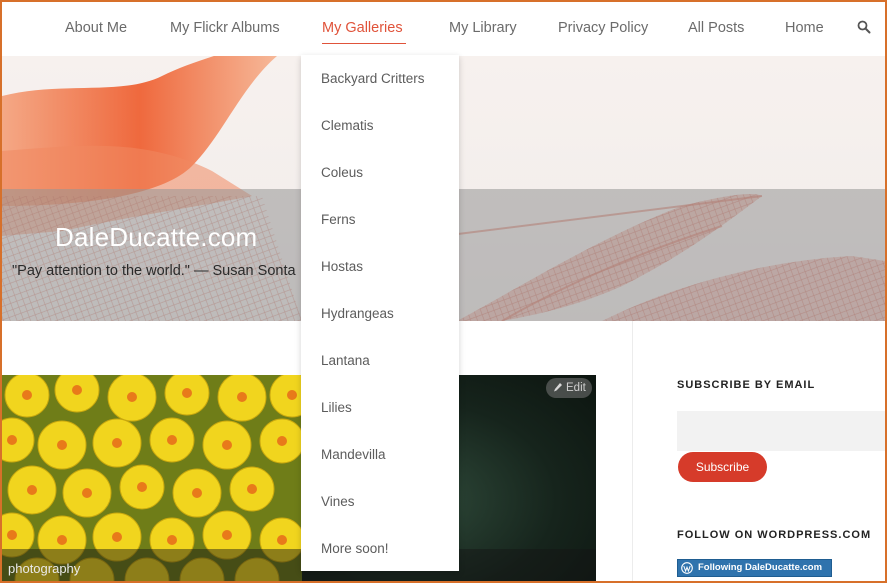 The width and height of the screenshot is (887, 583). Describe the element at coordinates (342, 266) in the screenshot. I see `dropdown-item-hostas: Hostas` at that location.